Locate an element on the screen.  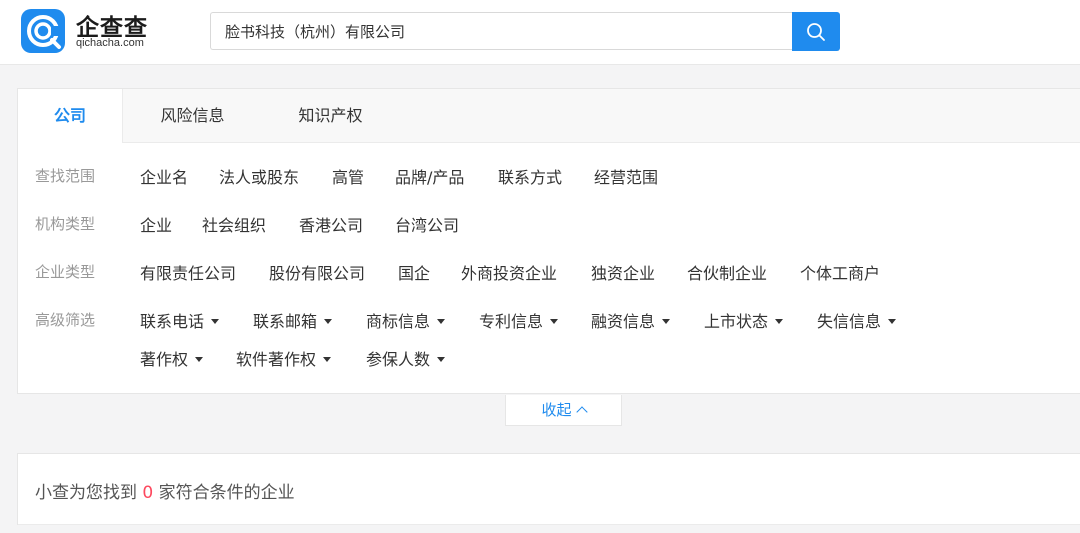
result-count: 0 is located at coordinates (148, 493).